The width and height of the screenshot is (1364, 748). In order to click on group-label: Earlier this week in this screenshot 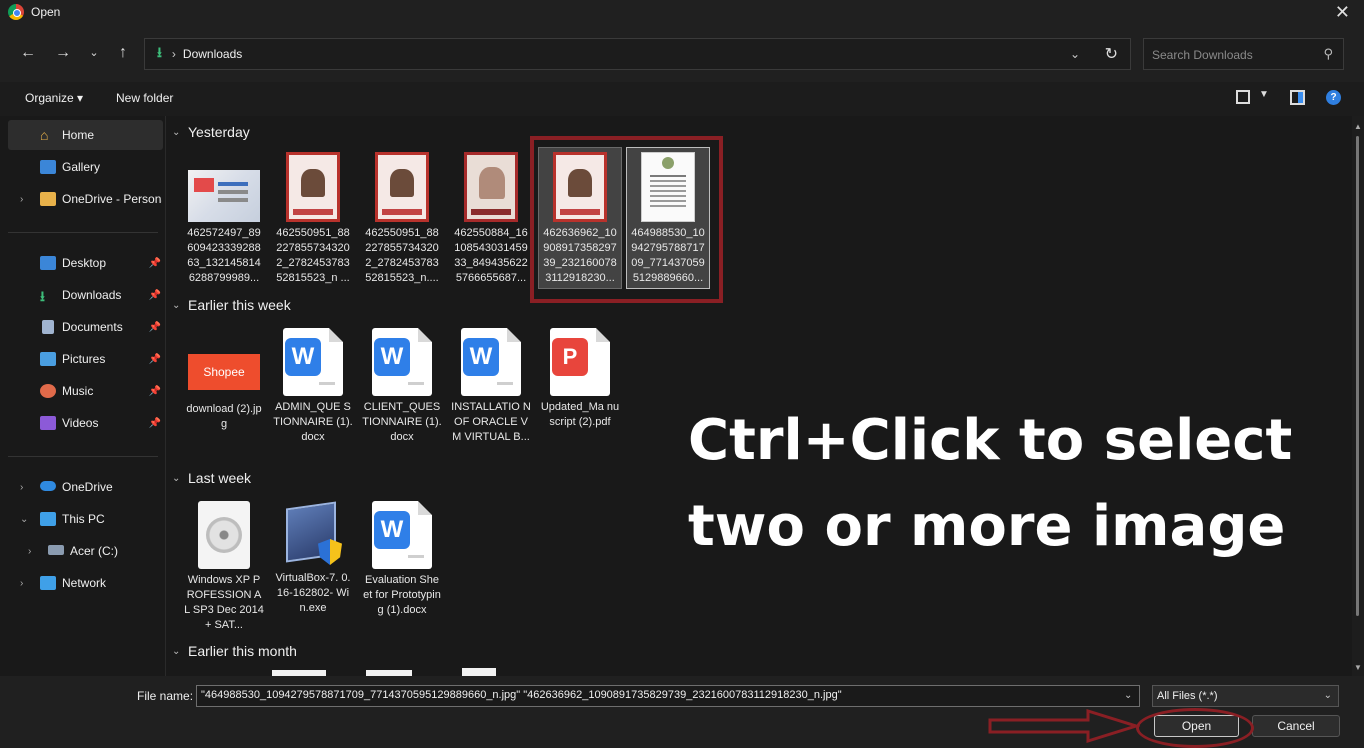, I will do `click(239, 305)`.